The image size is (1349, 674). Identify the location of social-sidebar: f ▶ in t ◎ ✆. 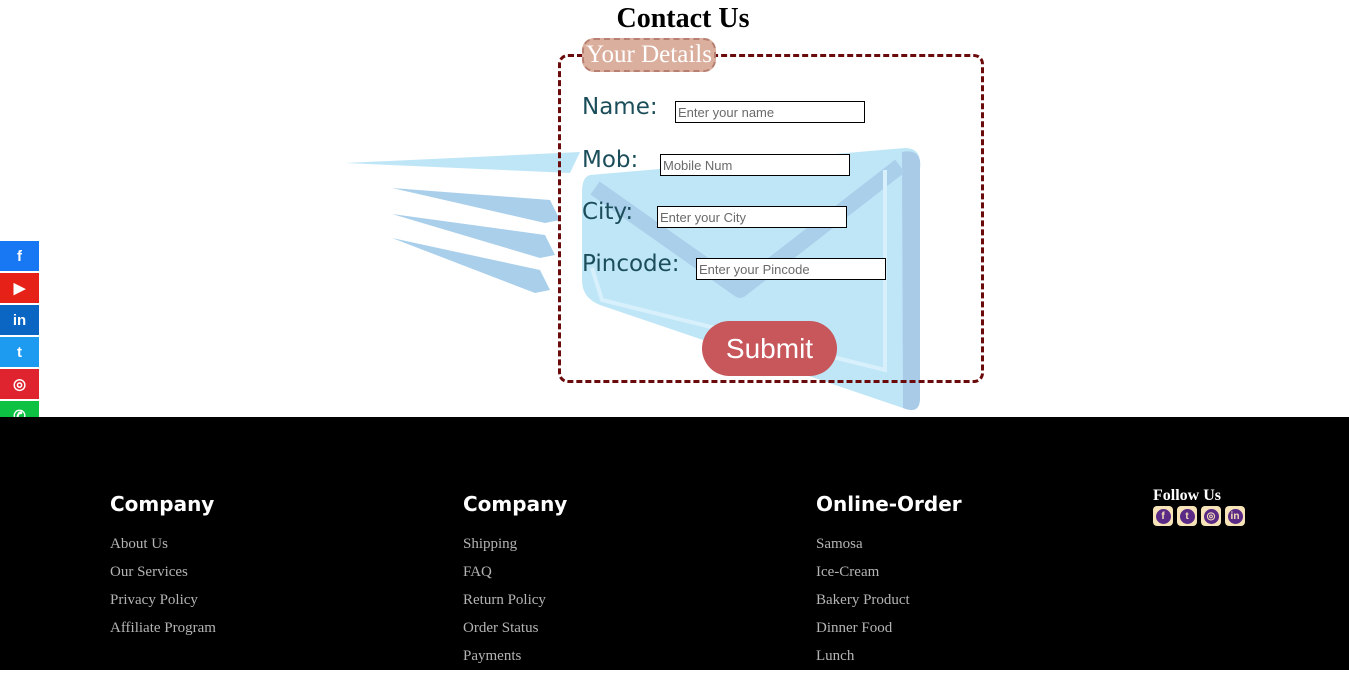
(19, 337).